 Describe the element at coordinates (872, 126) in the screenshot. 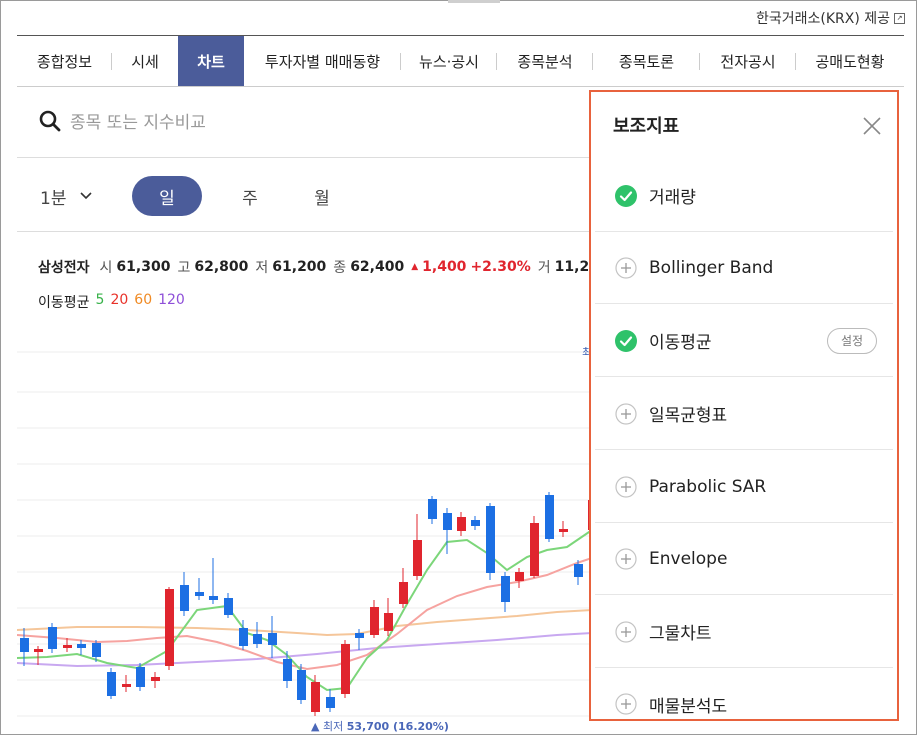

I see `close-icon` at that location.